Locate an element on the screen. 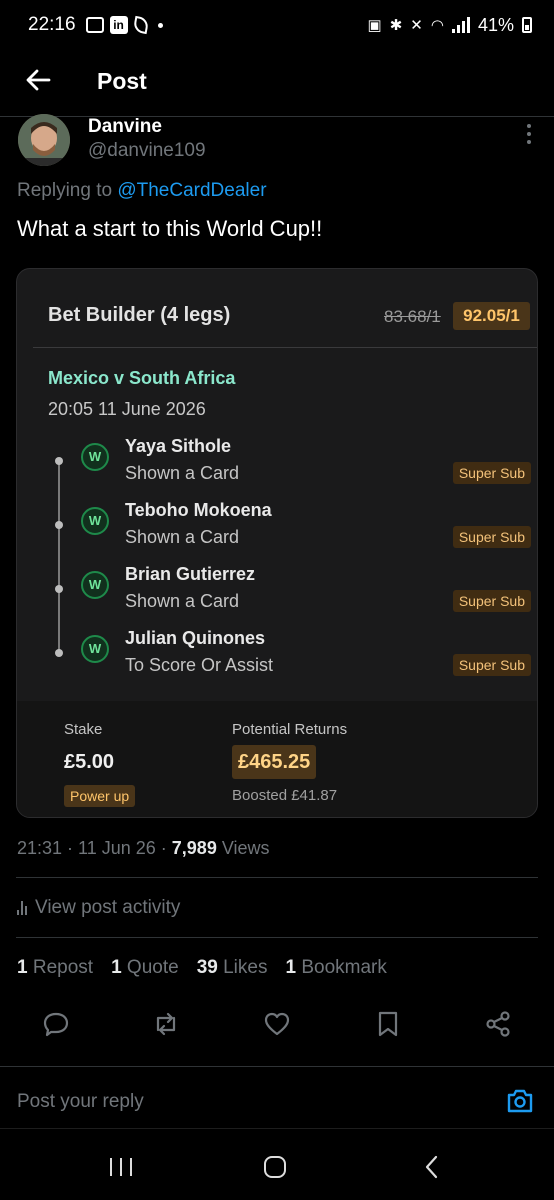  reposts-label: Repost is located at coordinates (63, 967).